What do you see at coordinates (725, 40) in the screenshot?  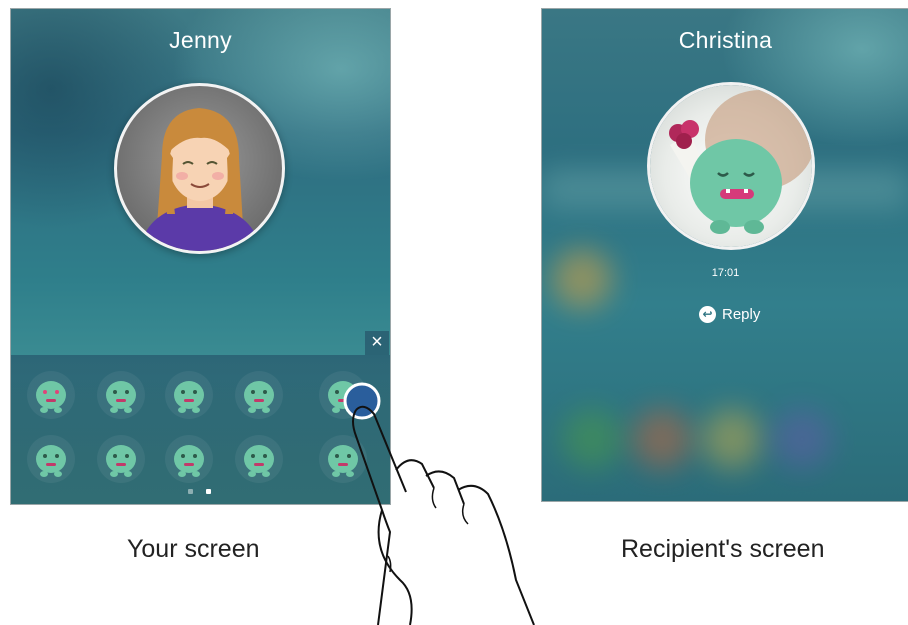 I see `contact-name: Christina` at bounding box center [725, 40].